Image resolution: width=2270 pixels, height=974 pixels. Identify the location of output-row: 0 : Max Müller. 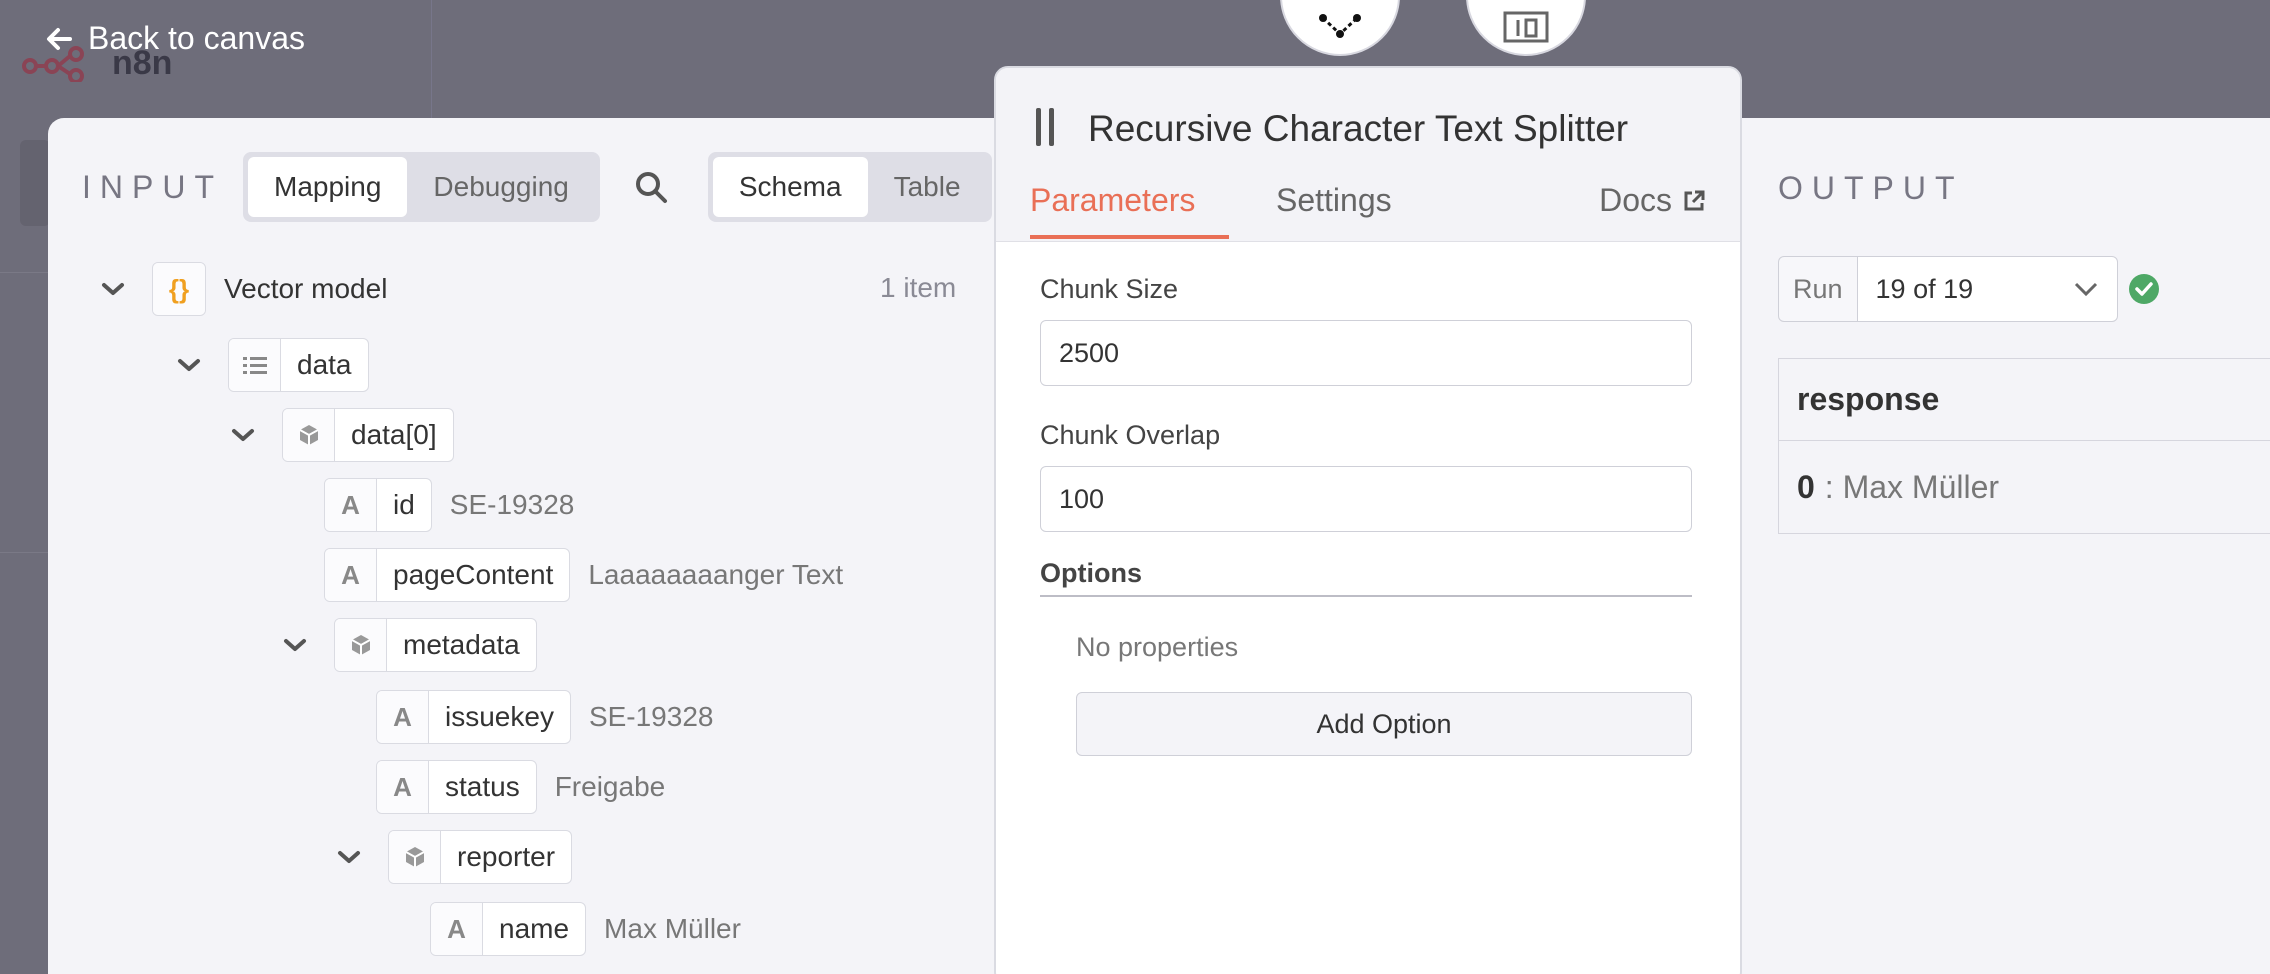
(2024, 487).